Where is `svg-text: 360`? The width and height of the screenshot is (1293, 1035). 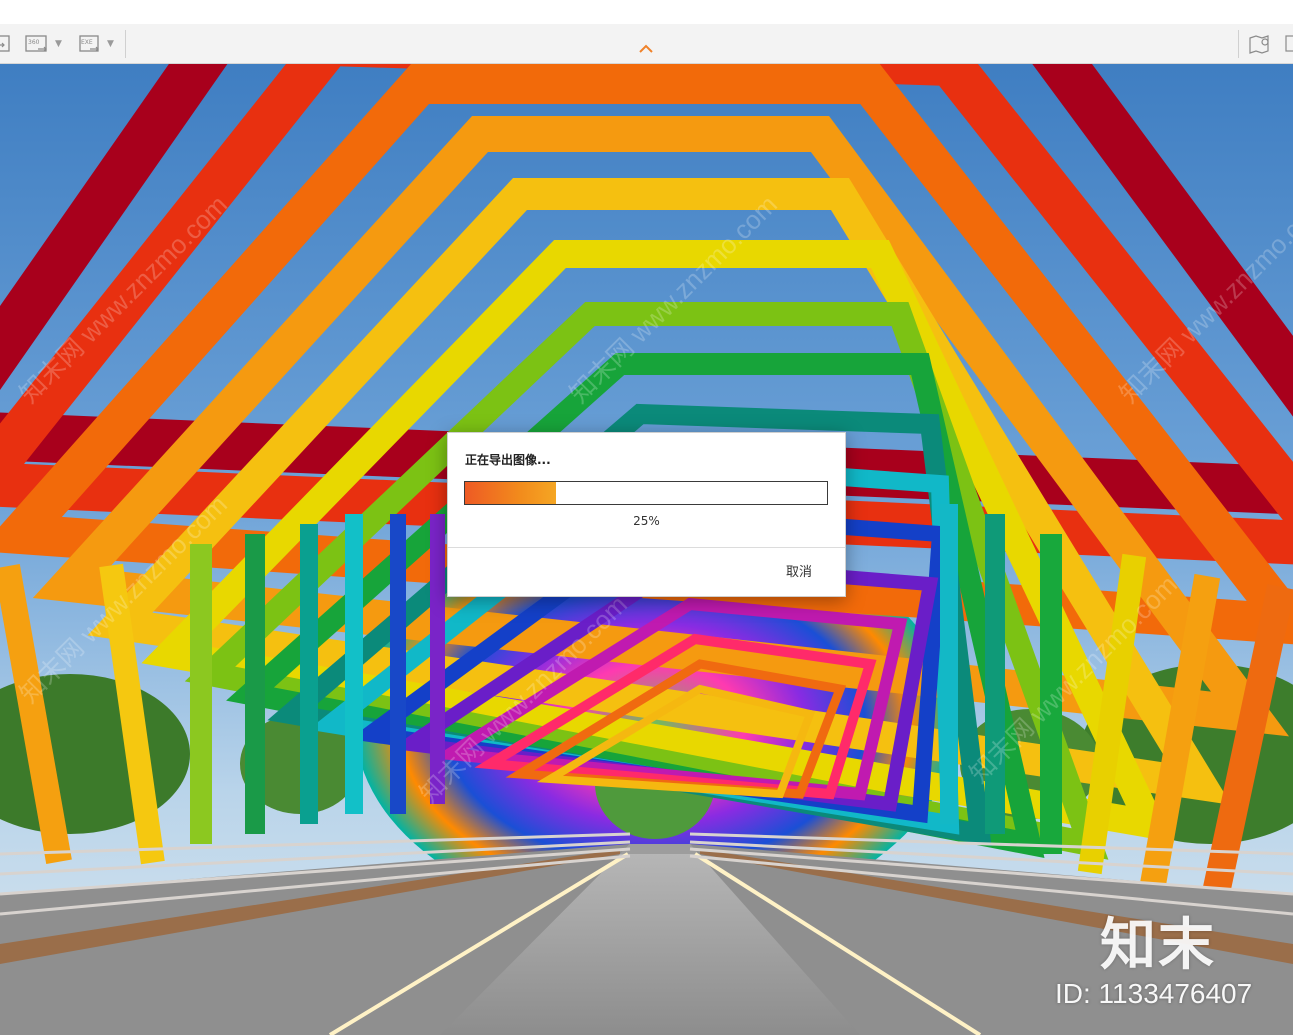 svg-text: 360 is located at coordinates (34, 42).